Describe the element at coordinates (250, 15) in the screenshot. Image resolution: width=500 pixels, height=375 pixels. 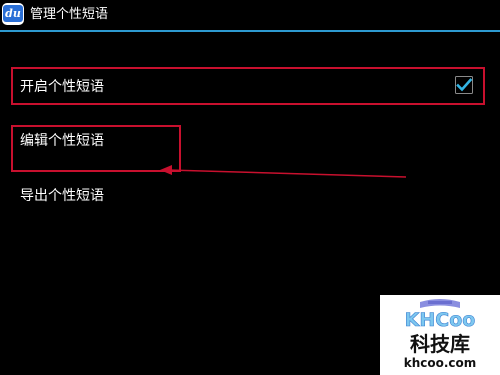
I see `title-bar: du 管理个性短语` at that location.